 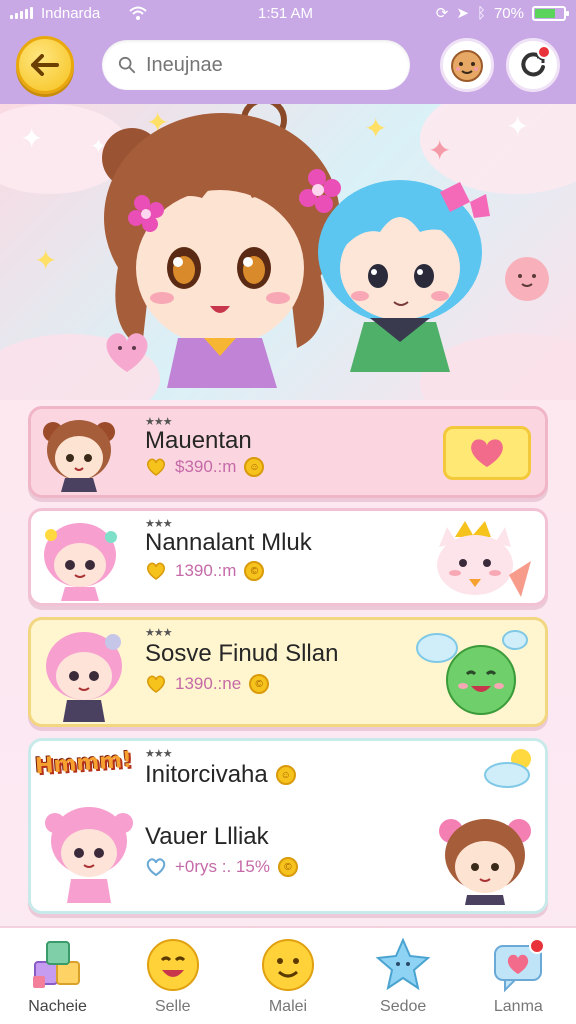 I want to click on card-logo: Hmmm!, so click(x=83, y=763).